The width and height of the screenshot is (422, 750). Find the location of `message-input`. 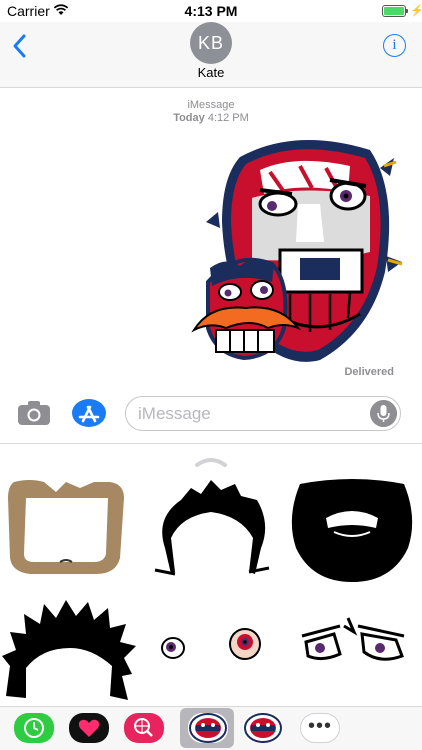

message-input is located at coordinates (248, 414).